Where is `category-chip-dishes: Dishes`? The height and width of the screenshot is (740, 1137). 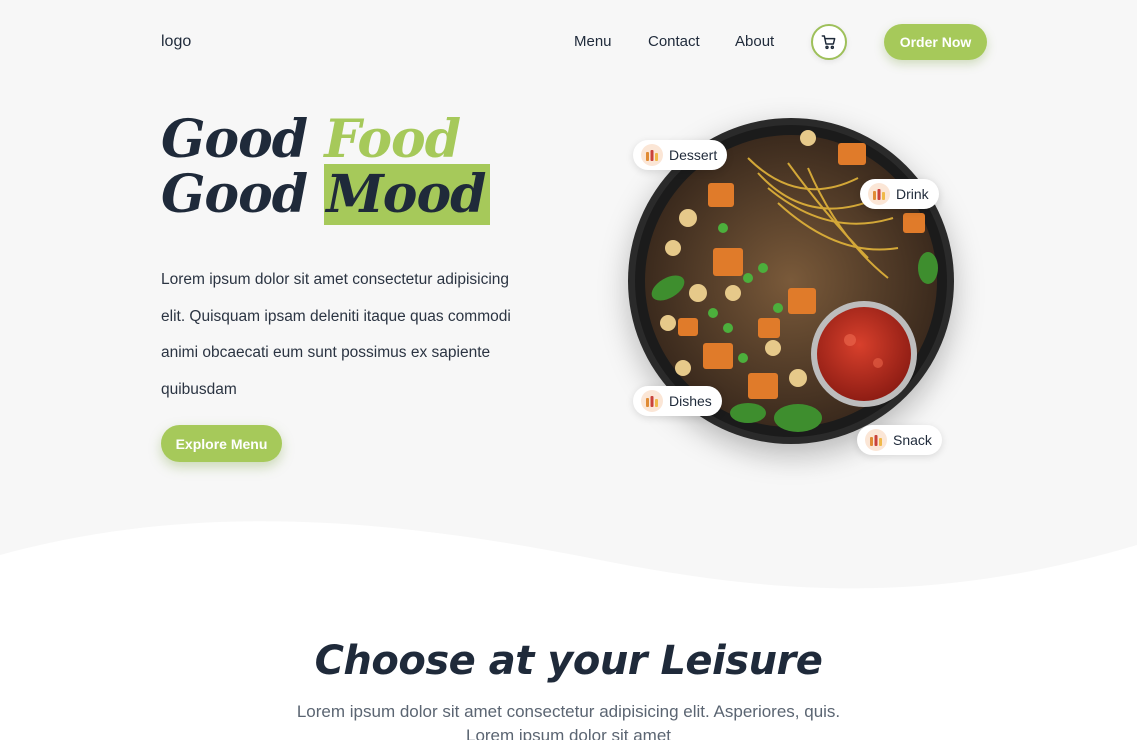
category-chip-dishes: Dishes is located at coordinates (677, 401).